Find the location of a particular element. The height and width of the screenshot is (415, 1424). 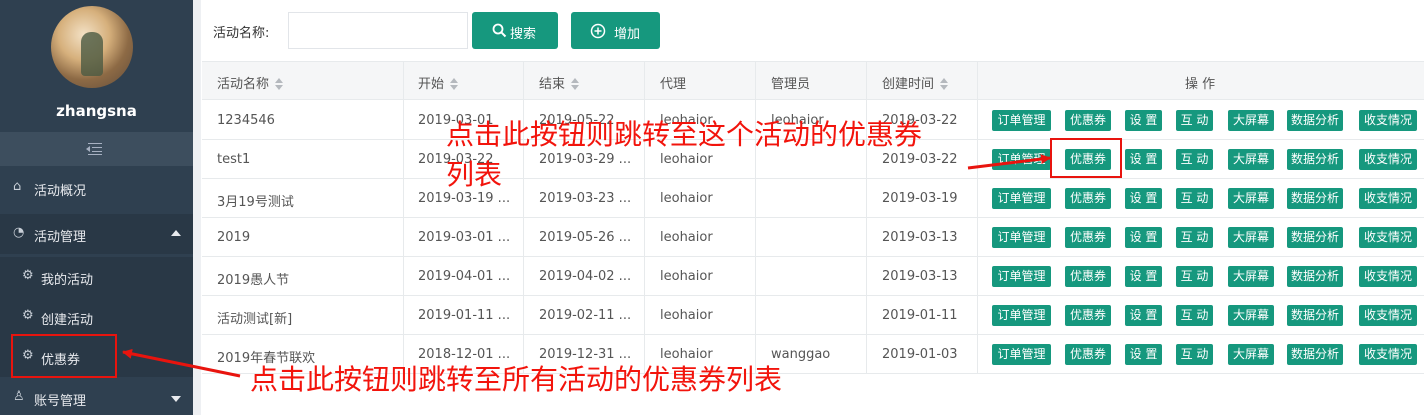

annotation-text-all-coupons: 点击此按钮则跳转至所有活动的优惠券列表 is located at coordinates (516, 379).